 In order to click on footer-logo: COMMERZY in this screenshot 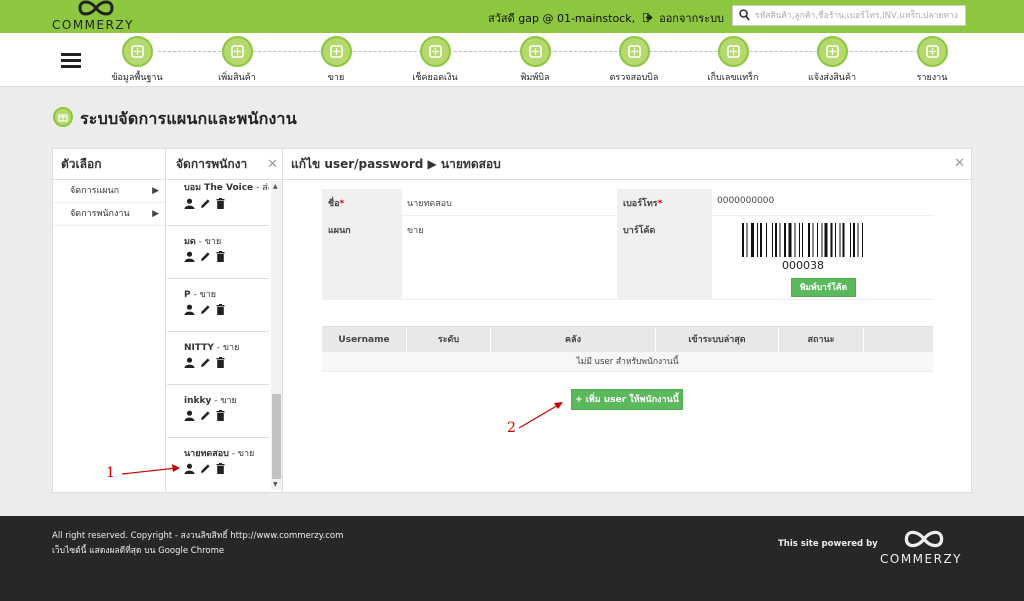, I will do `click(925, 548)`.